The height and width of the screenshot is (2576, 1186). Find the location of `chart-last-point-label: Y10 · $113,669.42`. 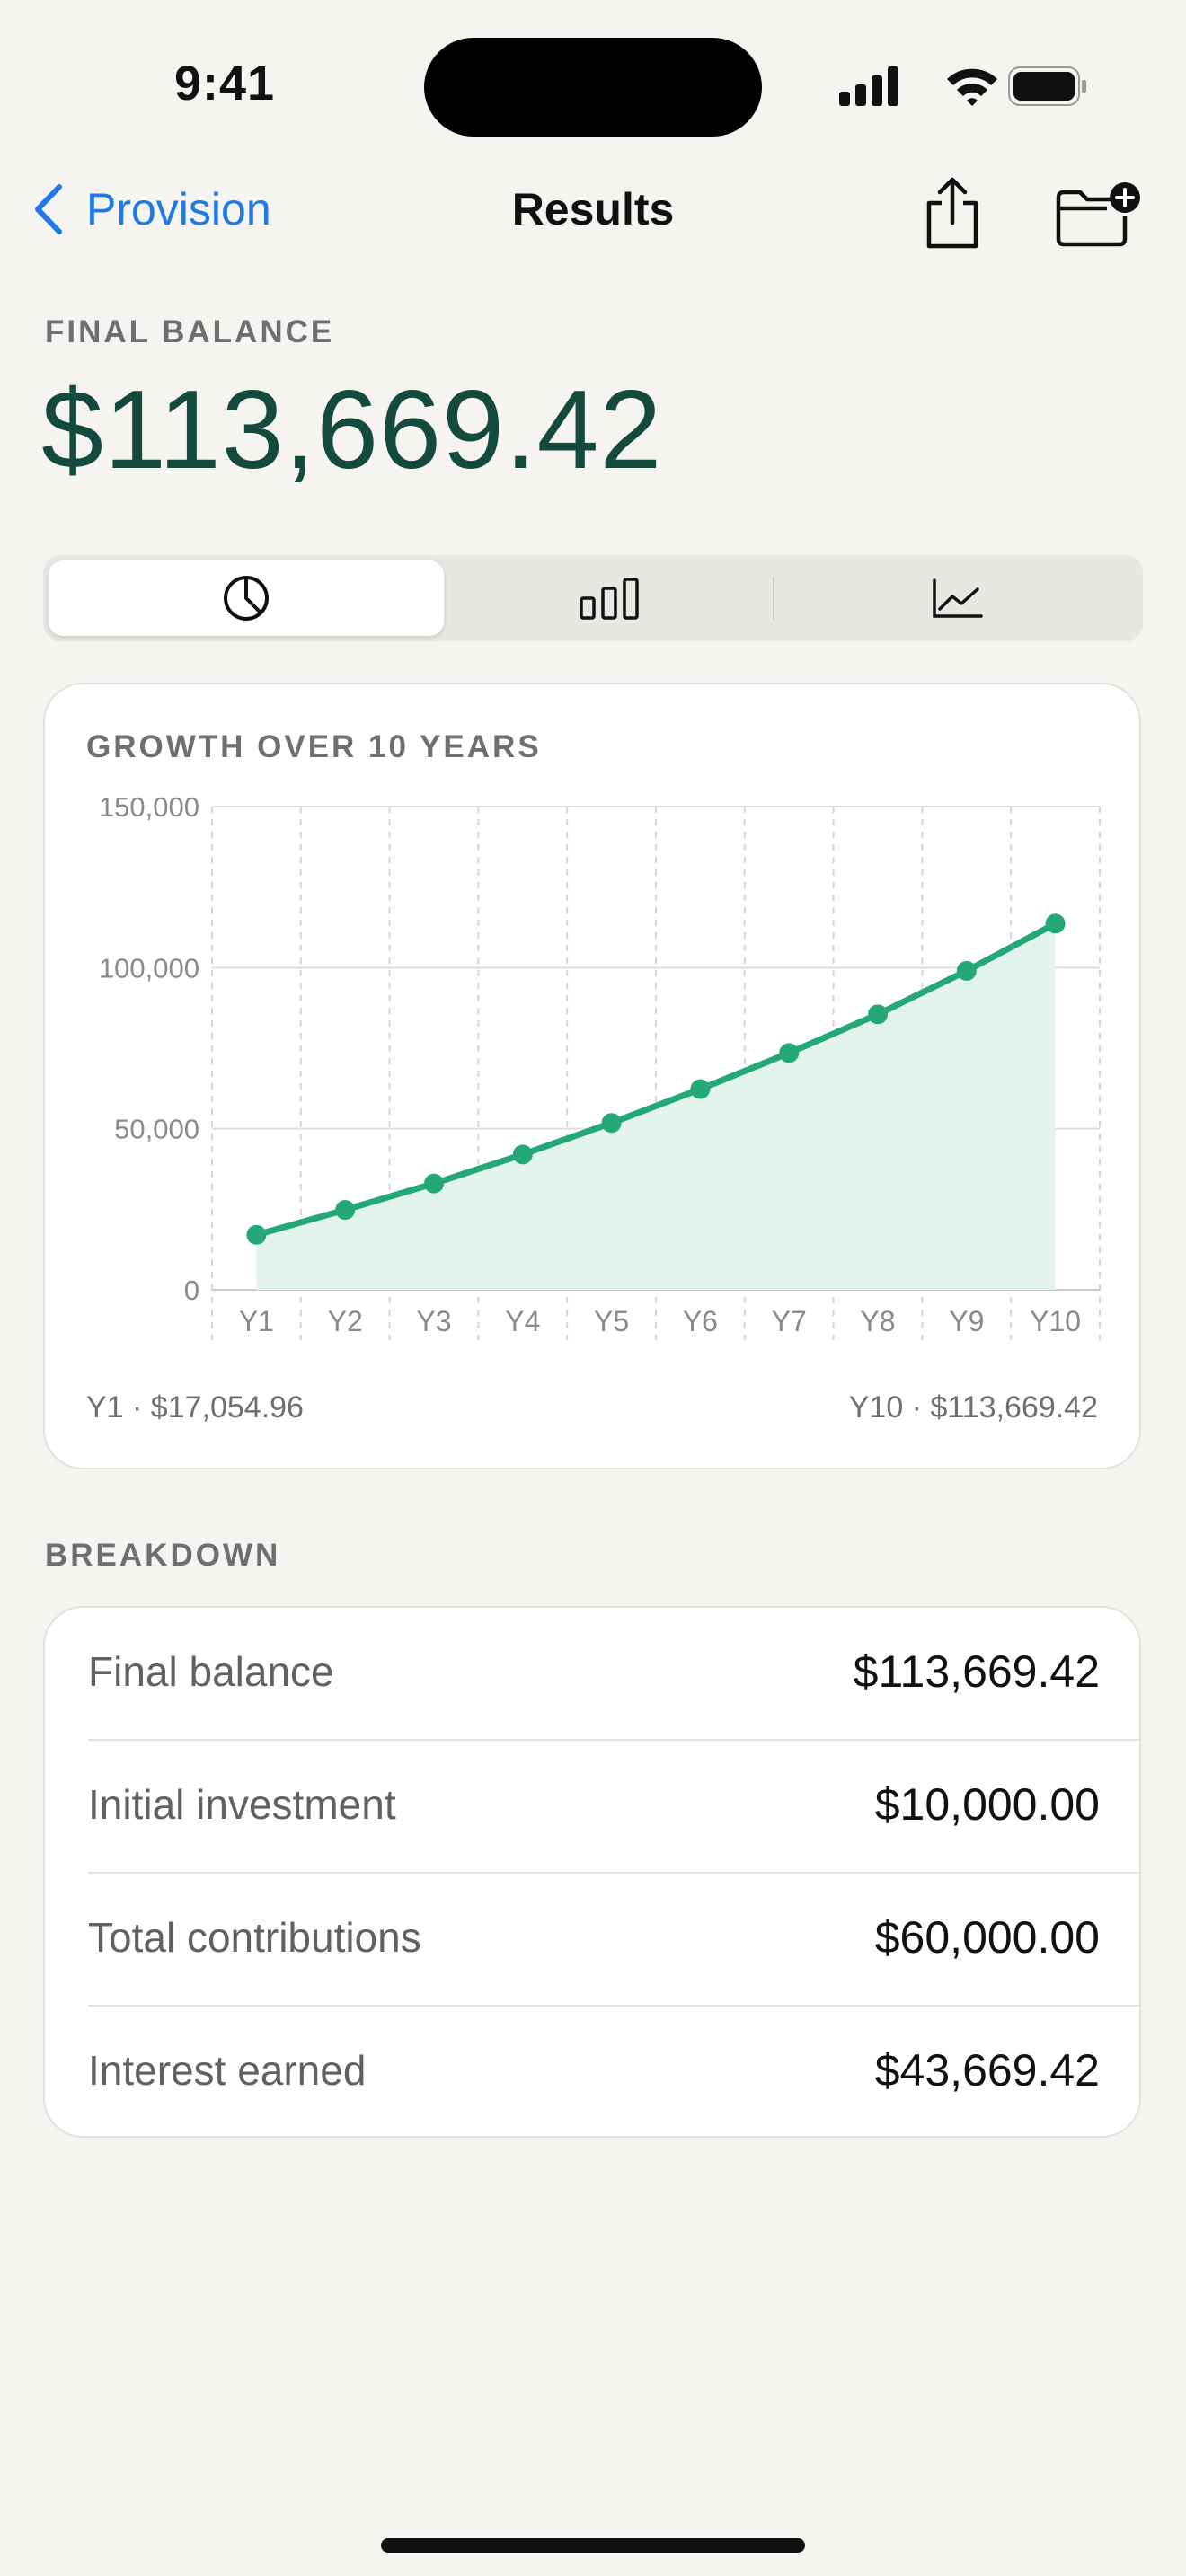

chart-last-point-label: Y10 · $113,669.42 is located at coordinates (973, 1407).